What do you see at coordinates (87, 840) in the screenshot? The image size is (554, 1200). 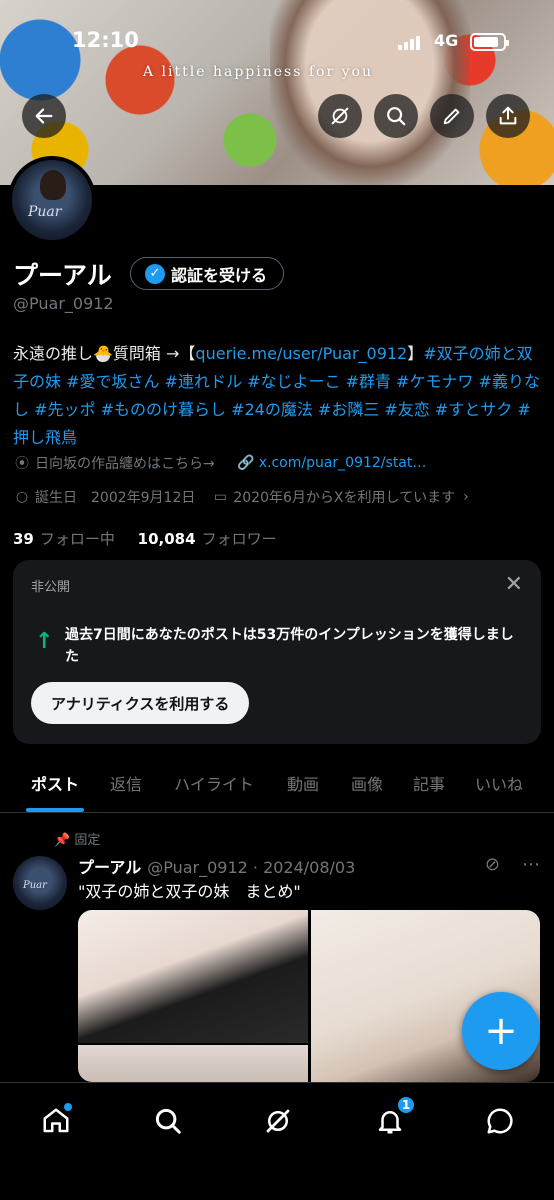 I see `pinned-label: 固定` at bounding box center [87, 840].